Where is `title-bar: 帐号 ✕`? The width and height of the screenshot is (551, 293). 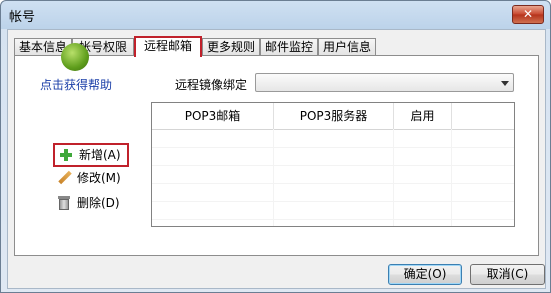 title-bar: 帐号 ✕ is located at coordinates (275, 14).